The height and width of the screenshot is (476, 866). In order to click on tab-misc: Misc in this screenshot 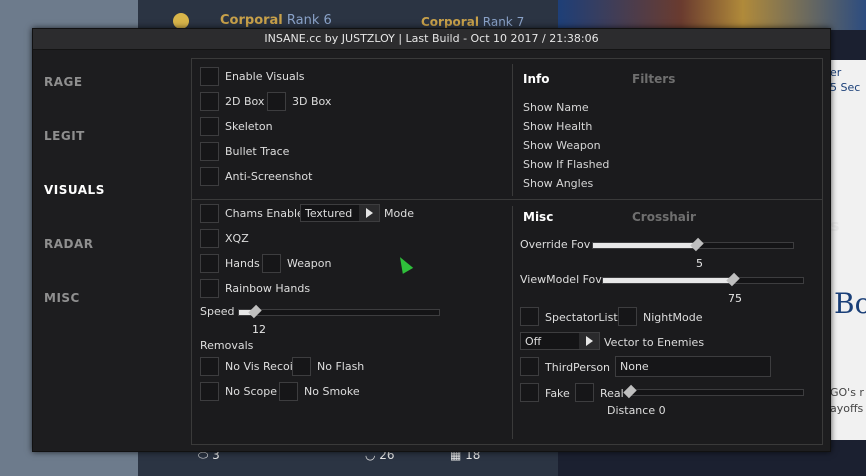, I will do `click(538, 217)`.